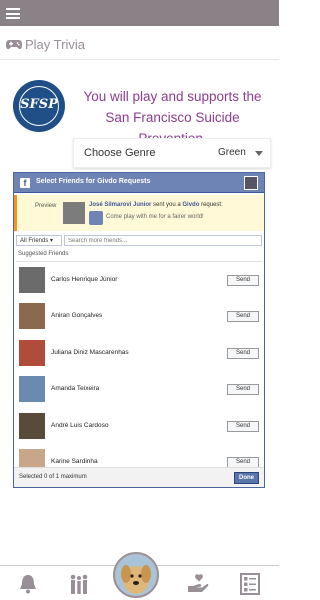 The width and height of the screenshot is (320, 600). I want to click on gamepad-icon, so click(14, 45).